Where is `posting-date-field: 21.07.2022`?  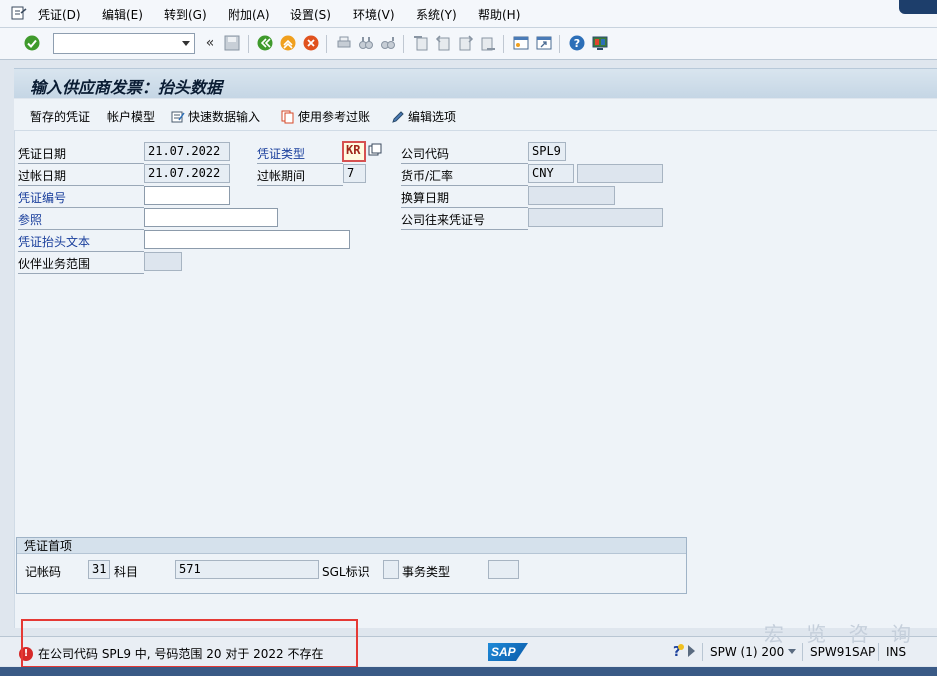
posting-date-field: 21.07.2022 is located at coordinates (187, 173).